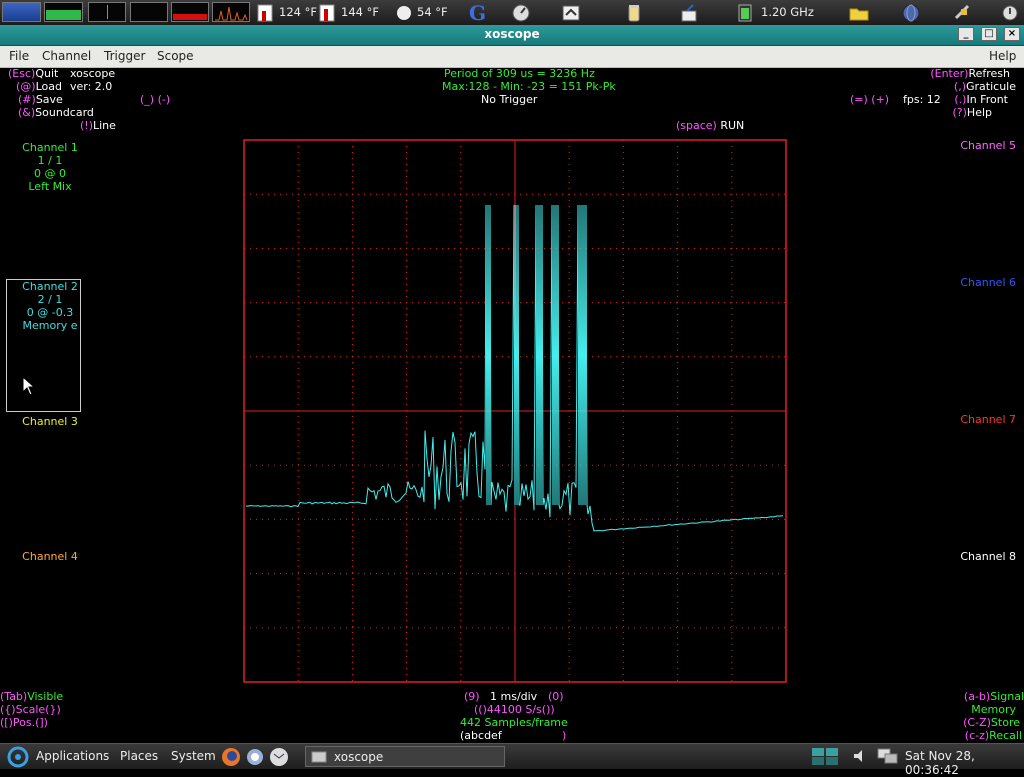 The image size is (1024, 777). I want to click on position-keys: ([)Pos.(]), so click(24, 722).